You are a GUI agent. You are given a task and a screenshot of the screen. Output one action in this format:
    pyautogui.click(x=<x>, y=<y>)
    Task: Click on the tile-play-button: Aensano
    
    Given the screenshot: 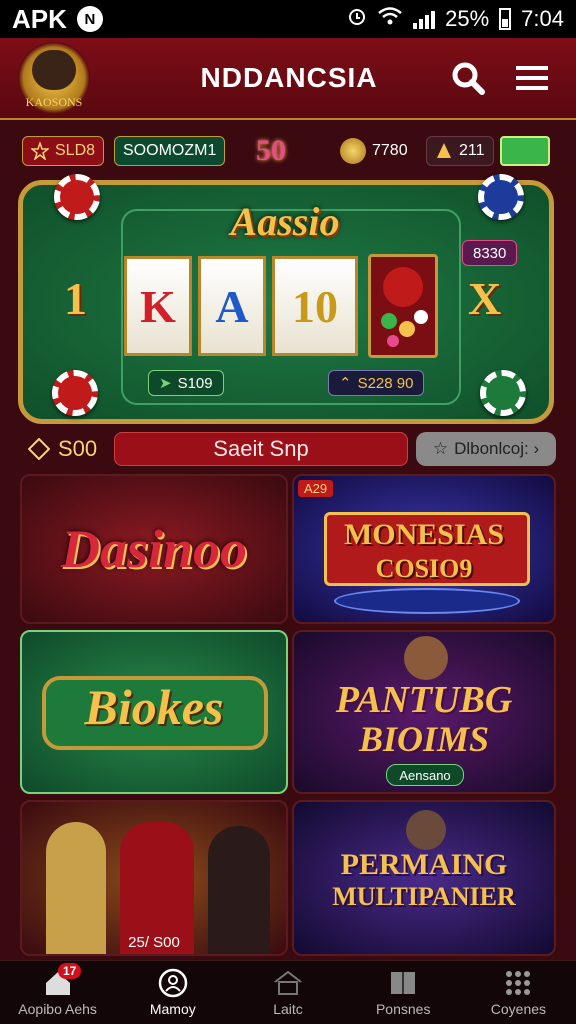 What is the action you would take?
    pyautogui.click(x=425, y=775)
    